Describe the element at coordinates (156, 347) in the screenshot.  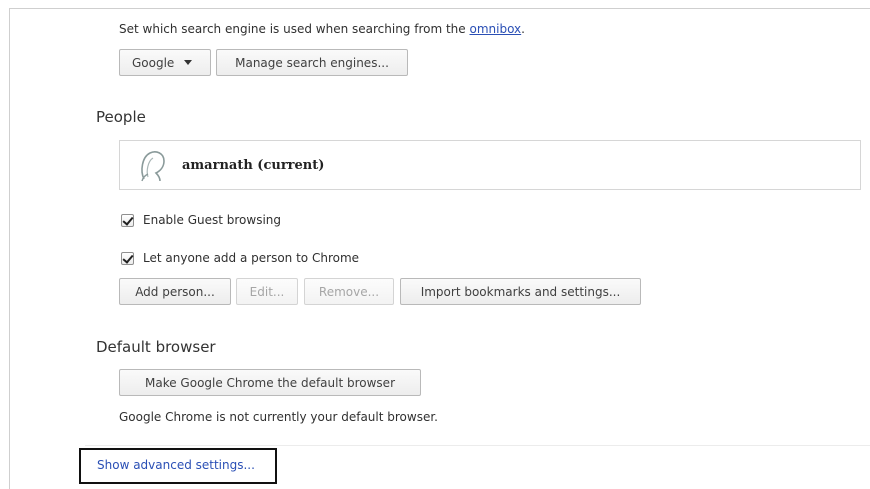
I see `default-browser-section-title: Default browser` at that location.